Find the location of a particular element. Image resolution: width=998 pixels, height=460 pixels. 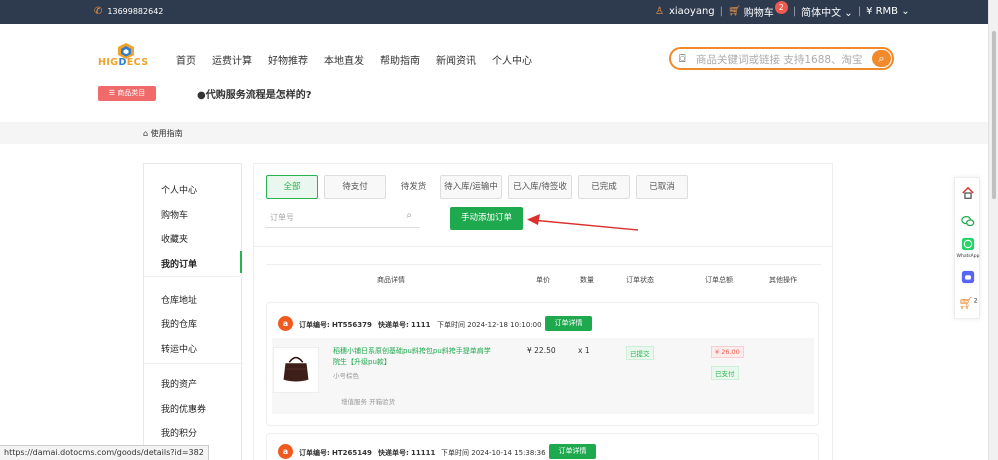

nav-item-home: 首页 is located at coordinates (186, 59).